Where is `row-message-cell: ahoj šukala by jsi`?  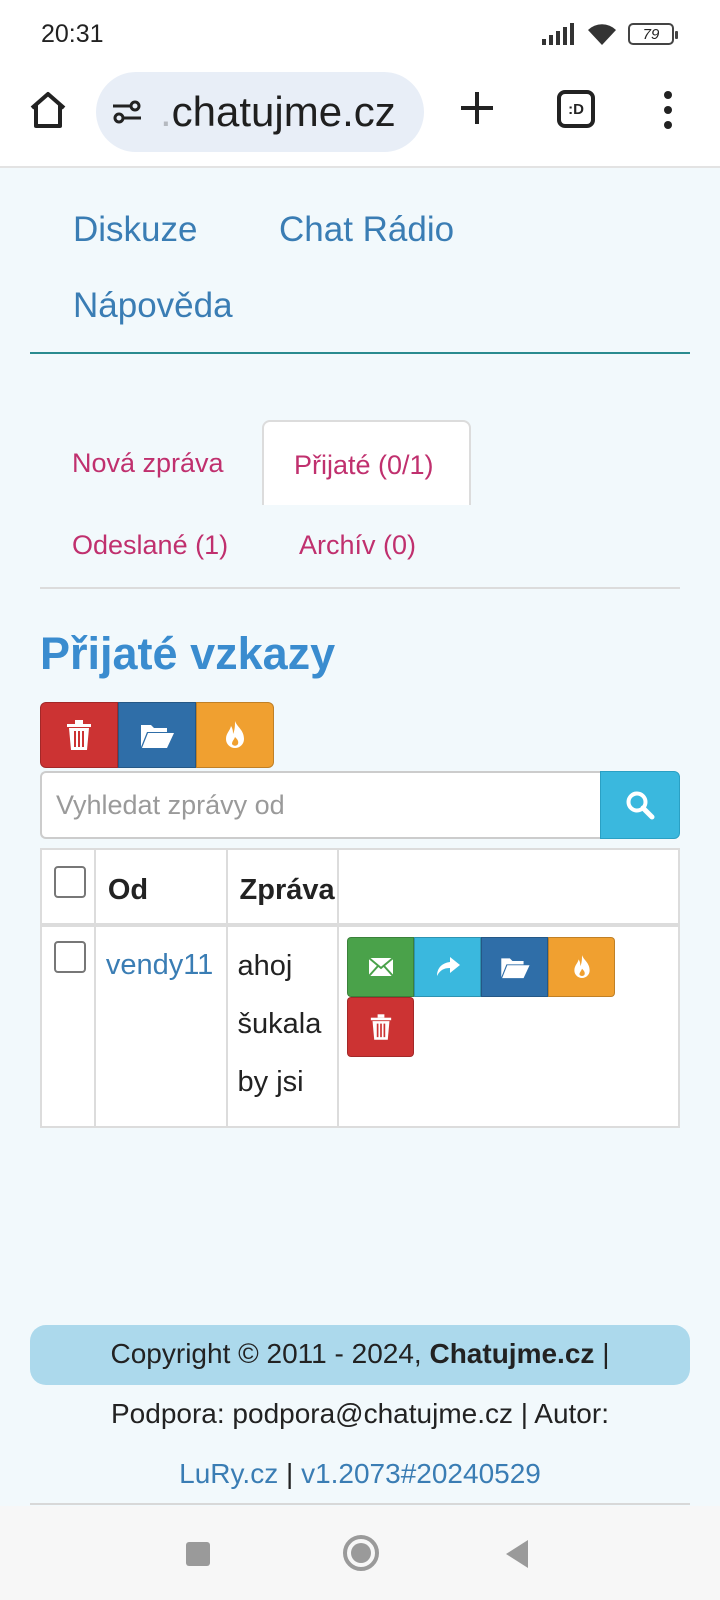
row-message-cell: ahoj šukala by jsi is located at coordinates (282, 1026).